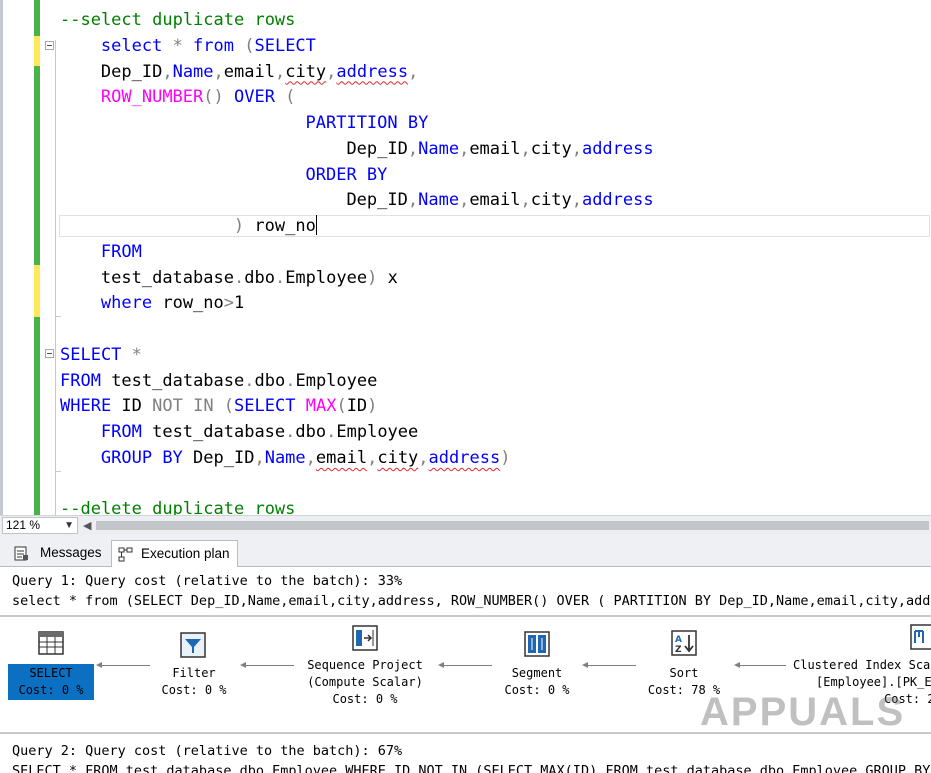 The height and width of the screenshot is (773, 931). What do you see at coordinates (326, 277) in the screenshot?
I see `code-token: Employee` at bounding box center [326, 277].